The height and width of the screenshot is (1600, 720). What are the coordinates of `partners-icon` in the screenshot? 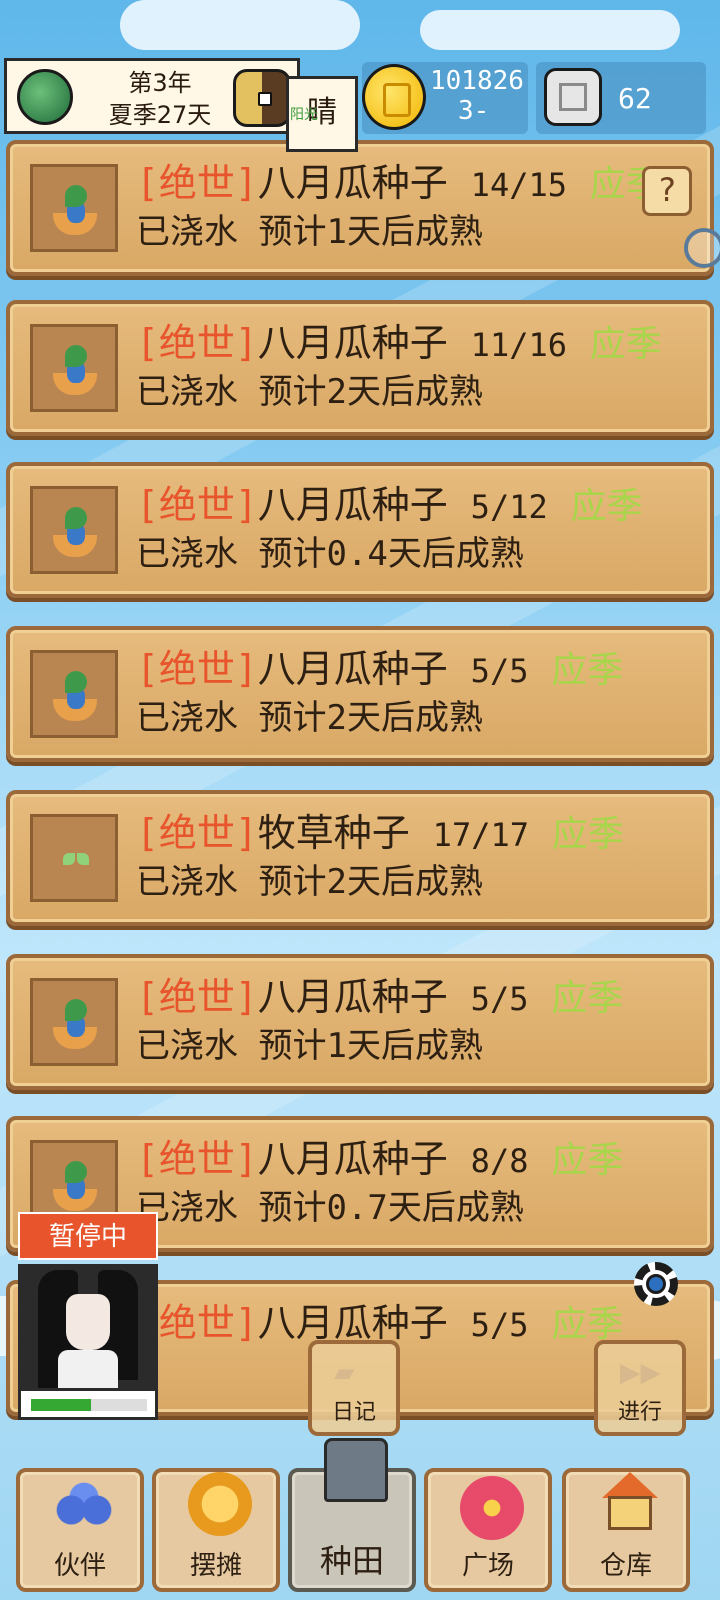 It's located at (84, 1510).